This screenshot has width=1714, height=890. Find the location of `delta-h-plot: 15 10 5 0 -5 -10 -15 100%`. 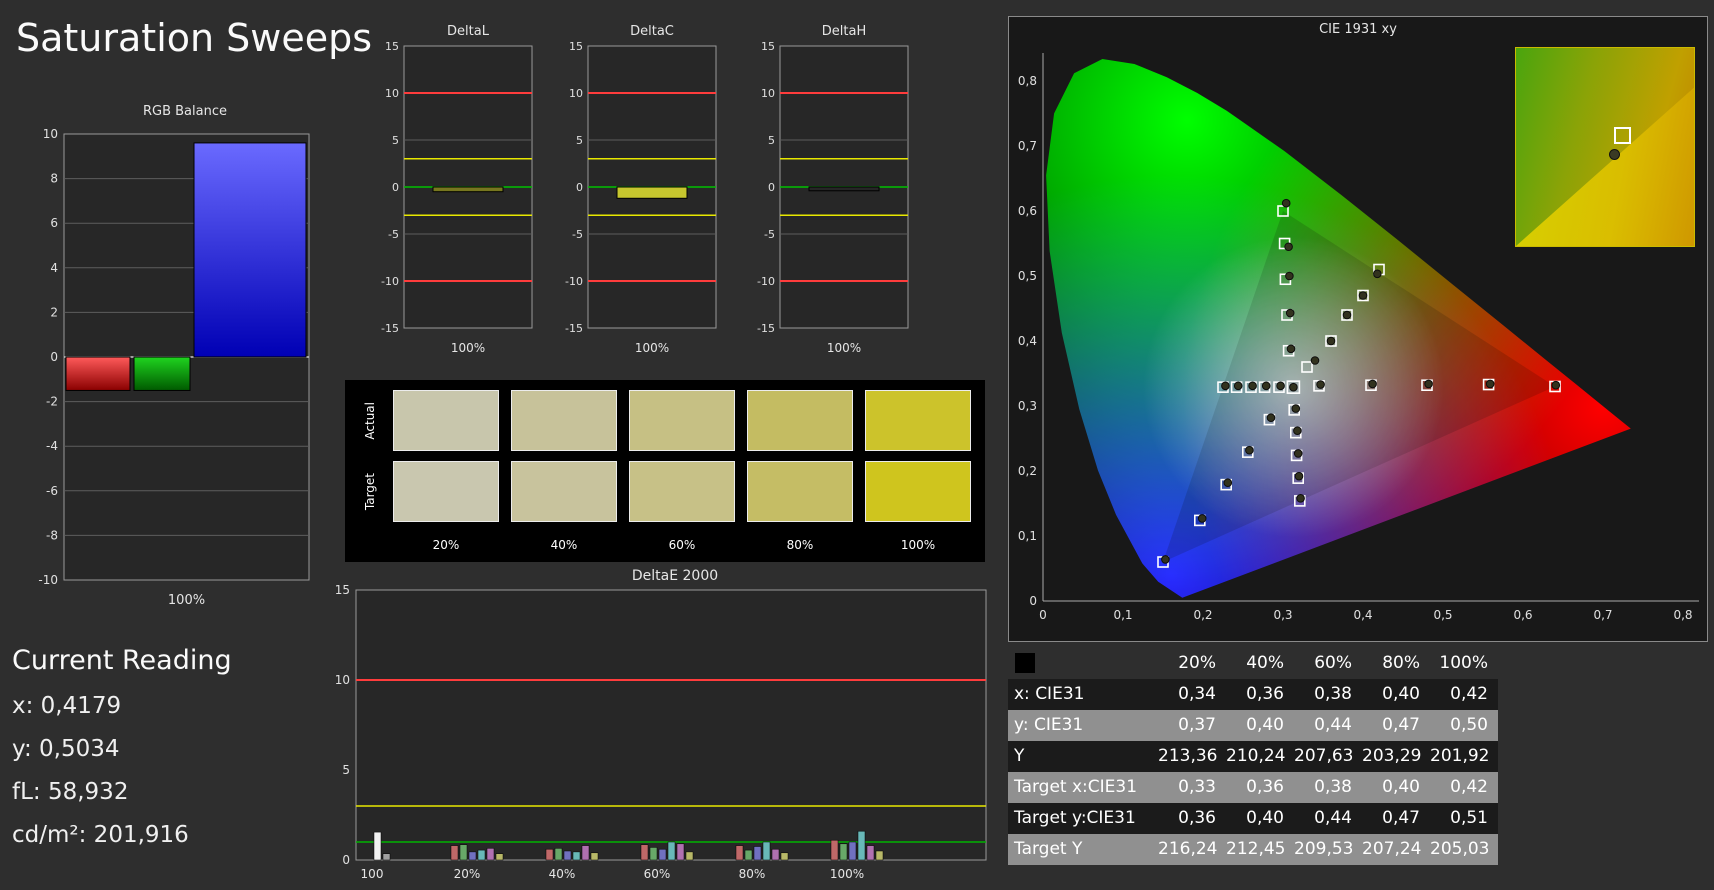

delta-h-plot: 15 10 5 0 -5 -10 -15 100% is located at coordinates (829, 199).